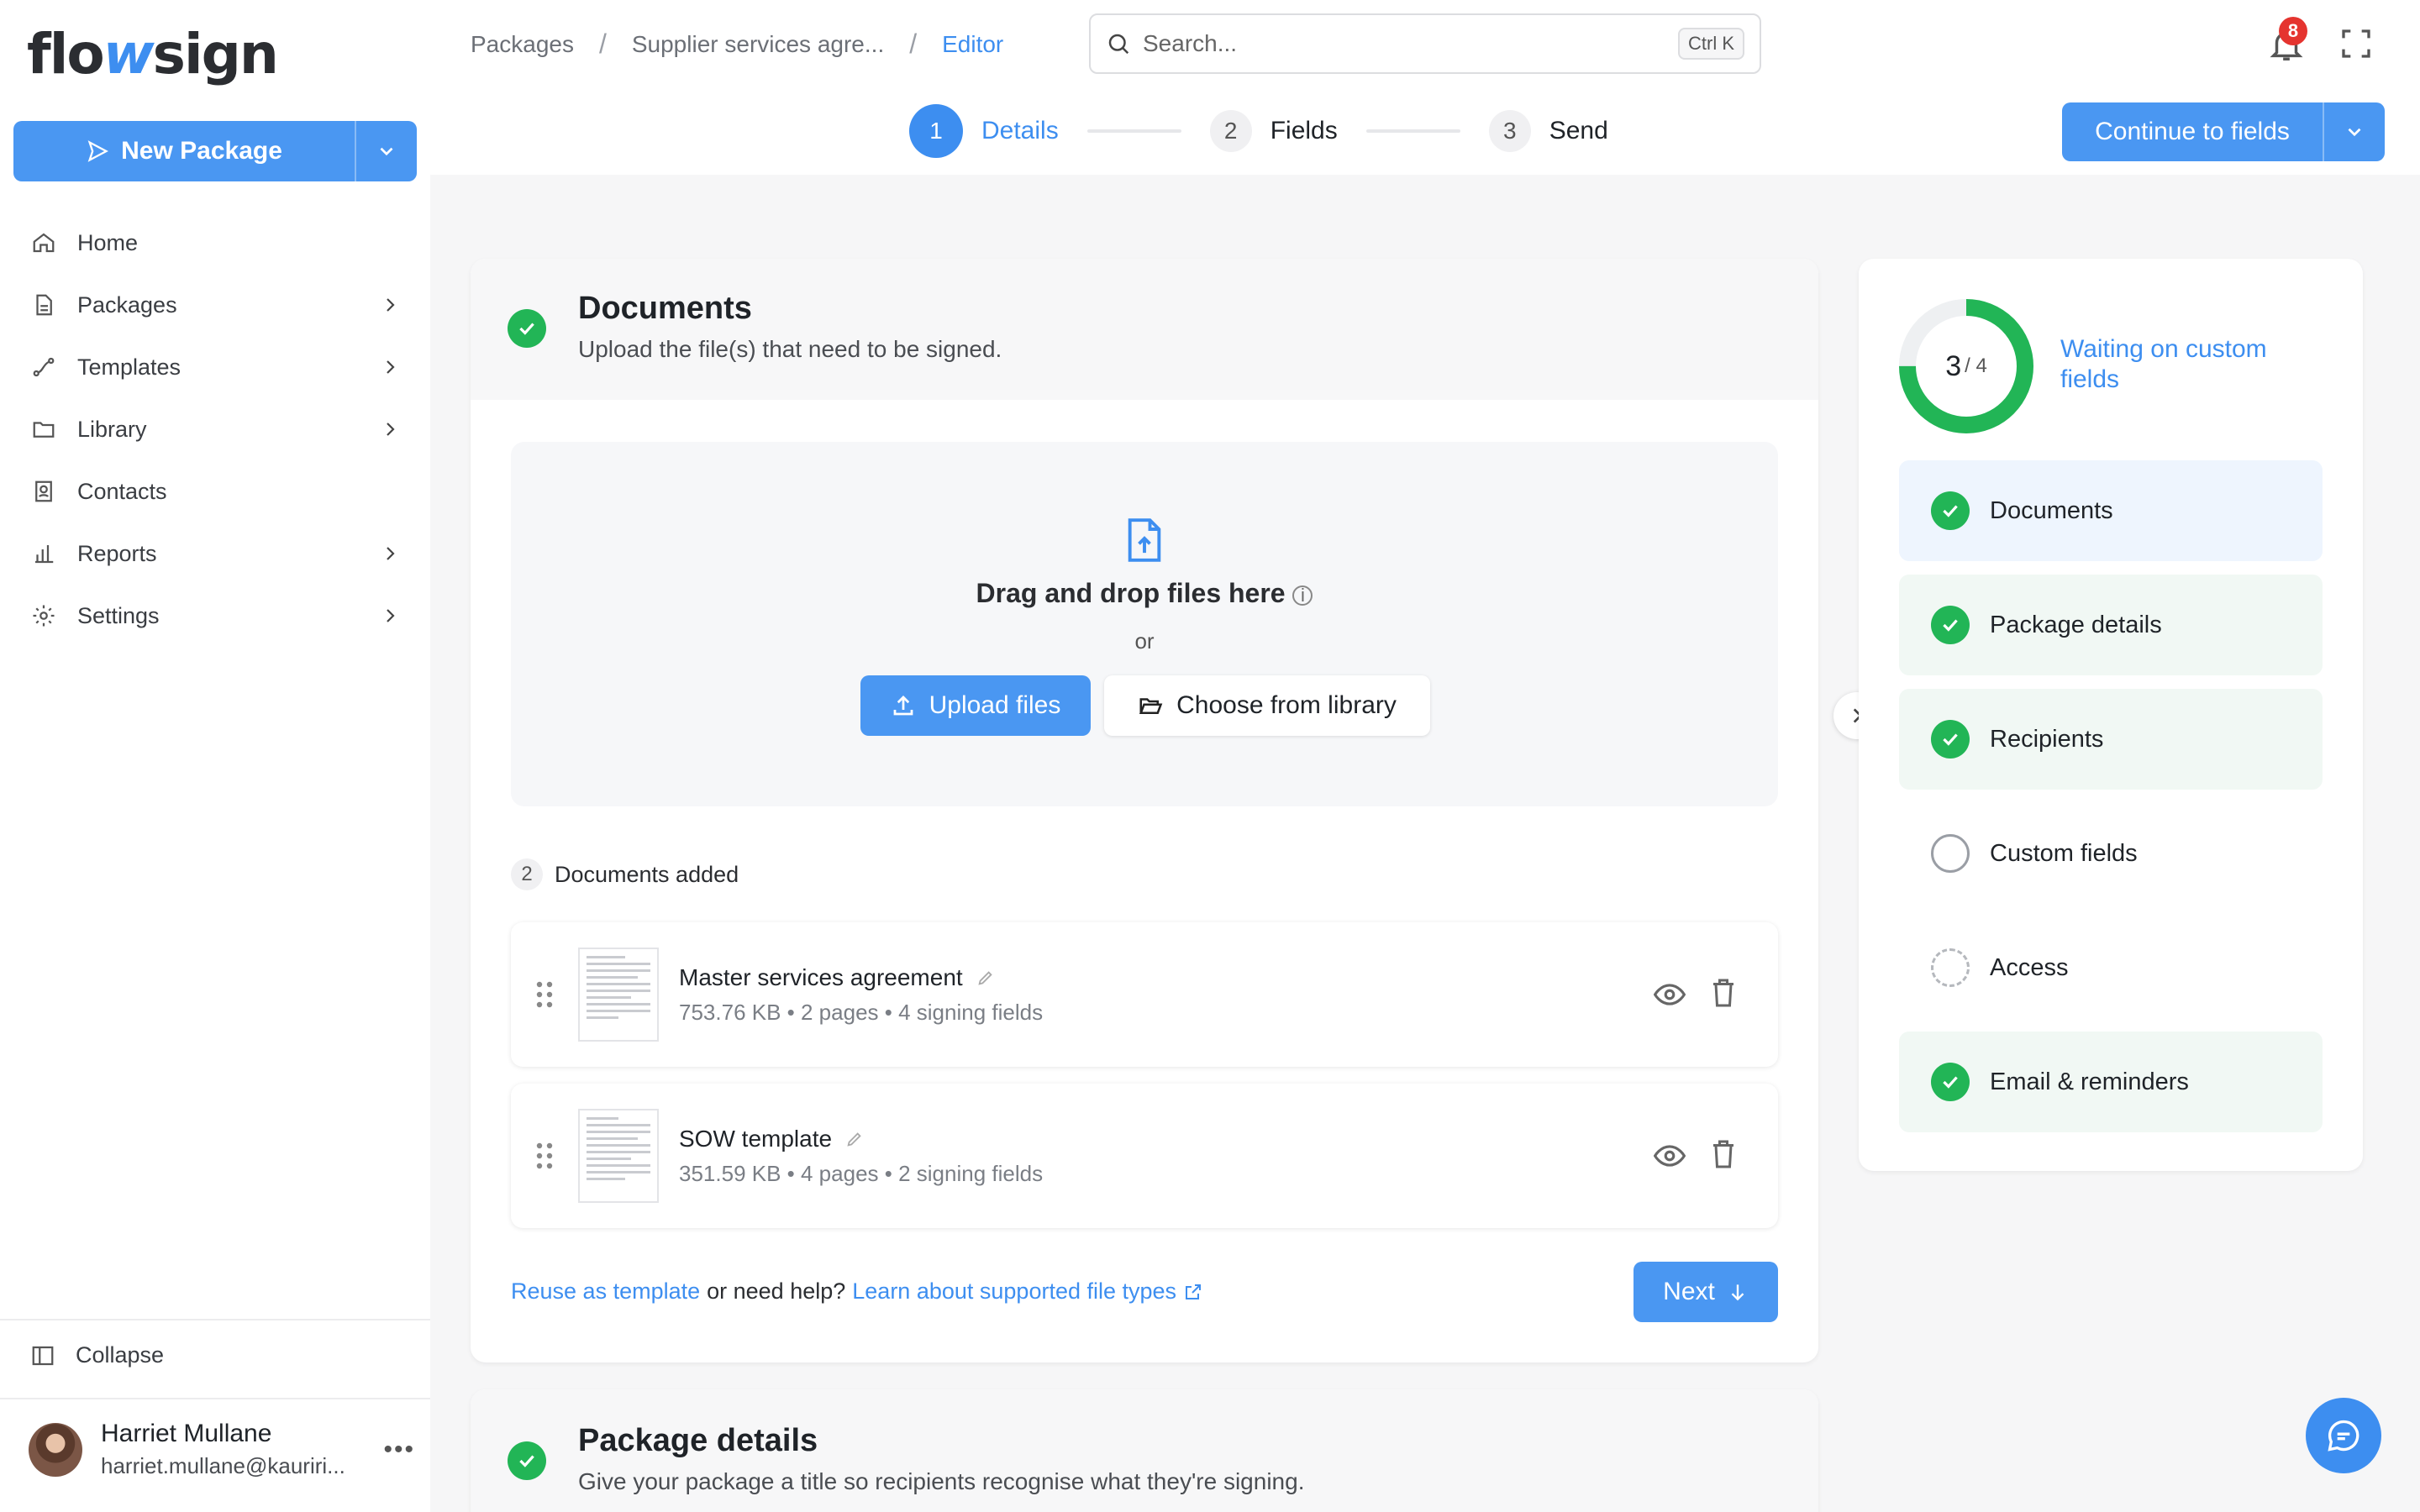 This screenshot has height=1512, width=2420. I want to click on collapse-sidebar-button: Collapse, so click(97, 1355).